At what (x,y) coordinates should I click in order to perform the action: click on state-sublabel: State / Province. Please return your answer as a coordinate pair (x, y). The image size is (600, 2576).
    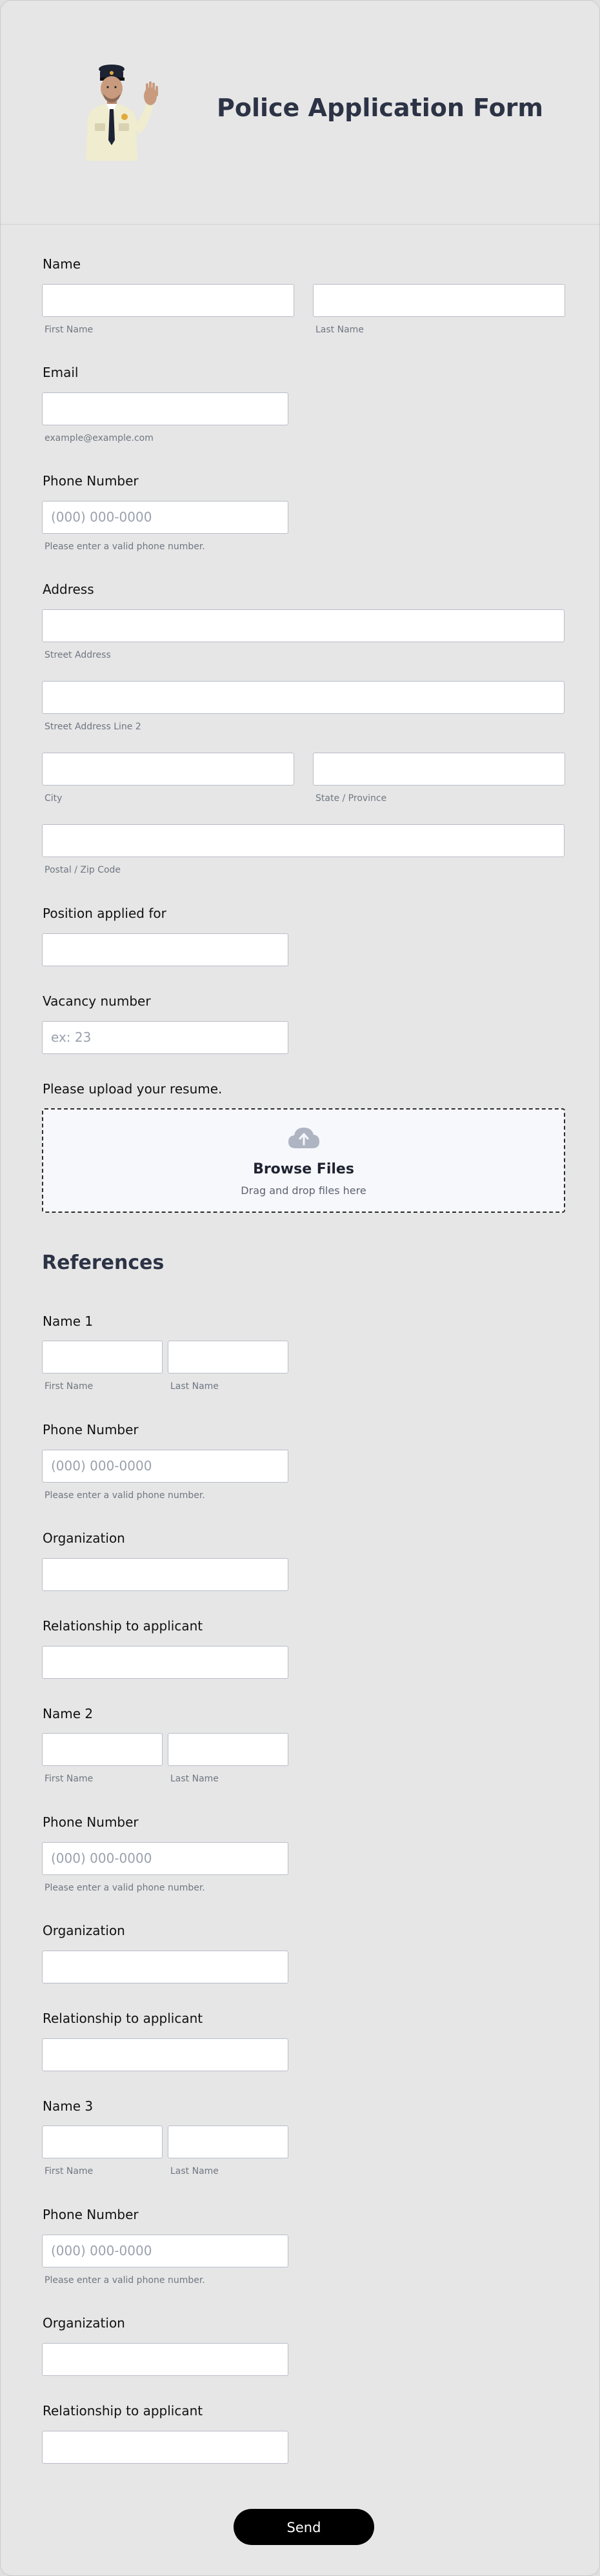
    Looking at the image, I should click on (351, 798).